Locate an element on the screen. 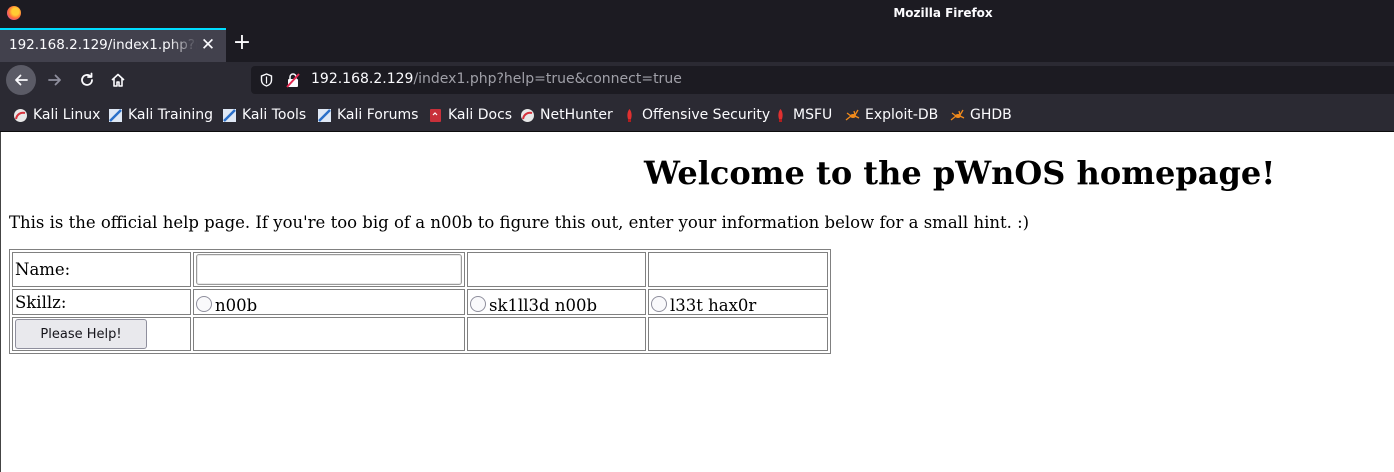 This screenshot has height=472, width=1394. exploitdb-icon is located at coordinates (852, 115).